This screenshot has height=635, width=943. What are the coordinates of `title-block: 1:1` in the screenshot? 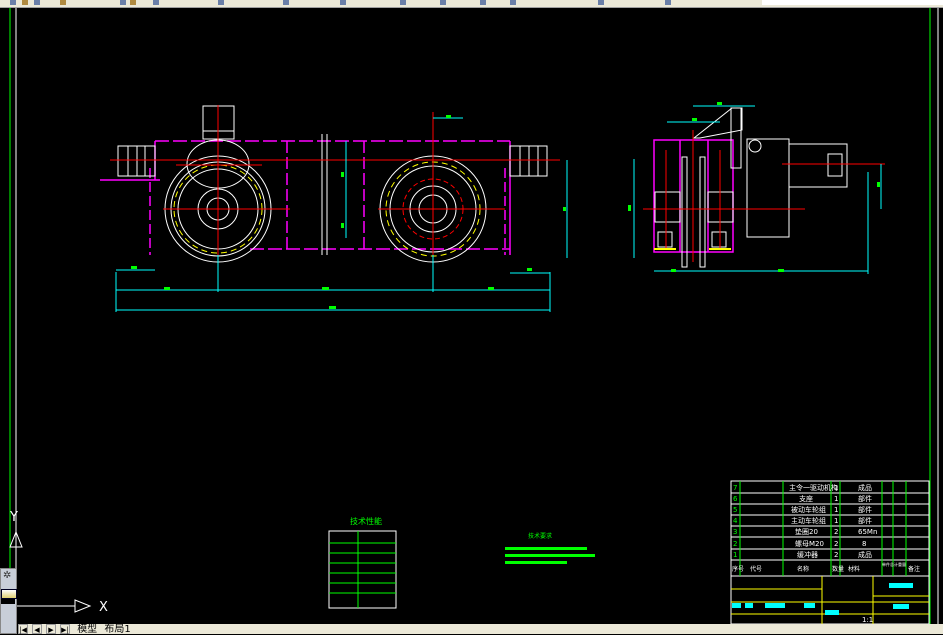 It's located at (830, 552).